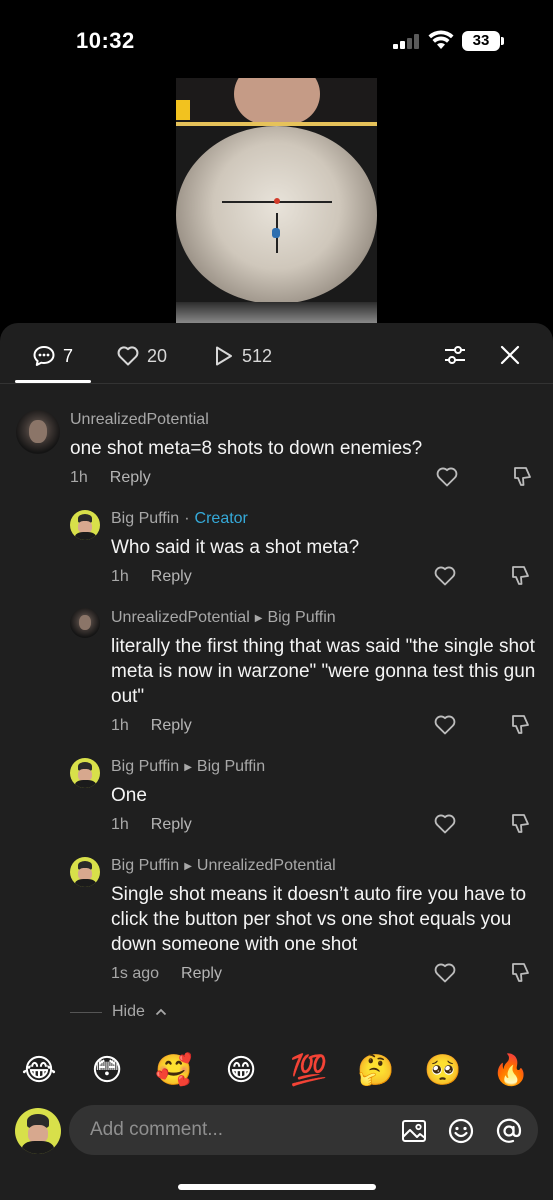  I want to click on status-time: 10:32, so click(105, 40).